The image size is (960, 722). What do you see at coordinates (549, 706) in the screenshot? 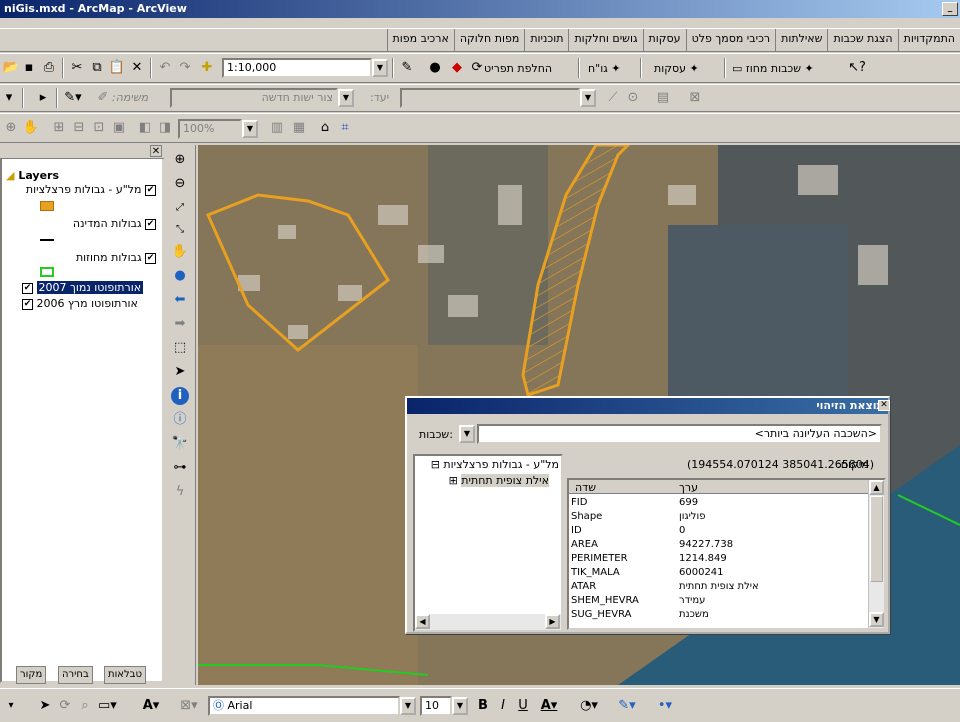
I see `font-color-icon: A▾` at bounding box center [549, 706].